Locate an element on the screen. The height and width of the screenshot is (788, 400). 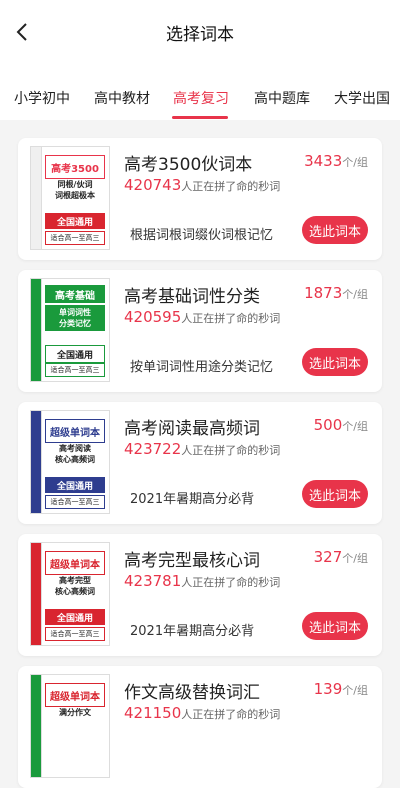
word-count: 3433个/组 is located at coordinates (336, 161).